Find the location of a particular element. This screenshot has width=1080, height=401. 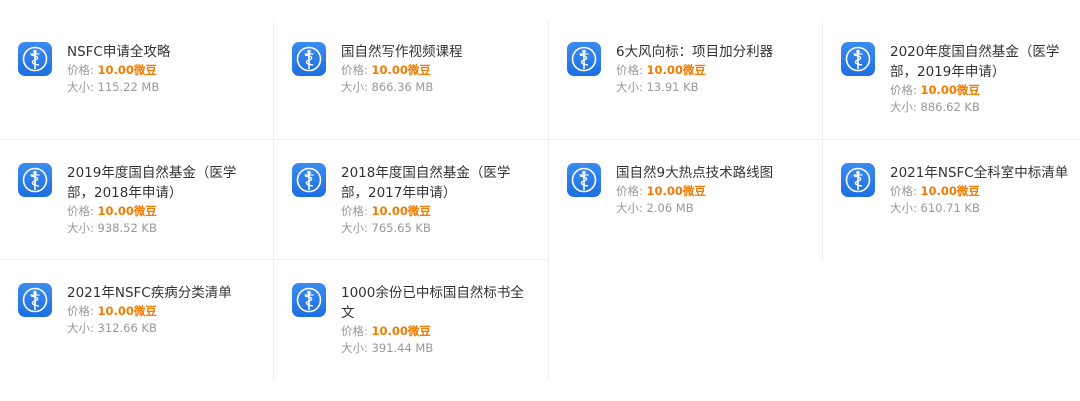

size-value: 312.66 KB is located at coordinates (127, 328).